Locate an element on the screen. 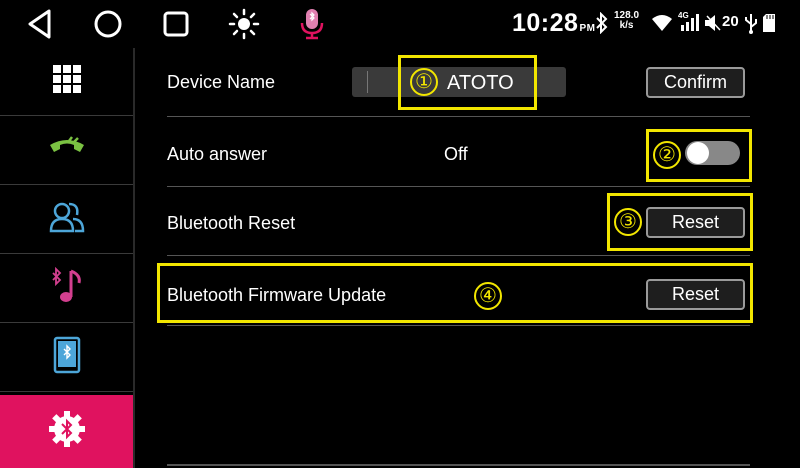 This screenshot has width=800, height=468. wifi-icon is located at coordinates (662, 23).